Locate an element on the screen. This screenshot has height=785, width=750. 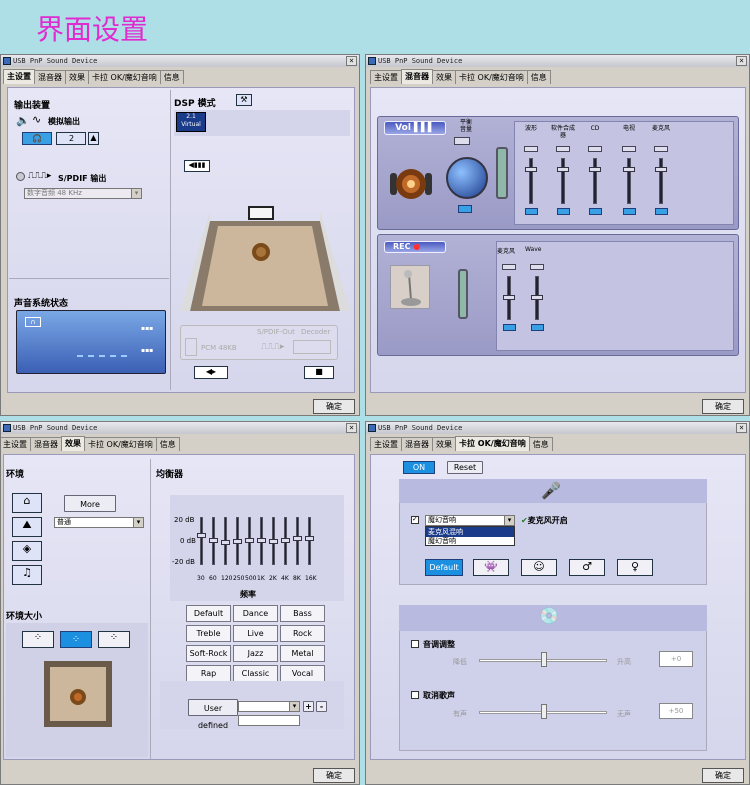
stop-button: ■ is located at coordinates (319, 372).